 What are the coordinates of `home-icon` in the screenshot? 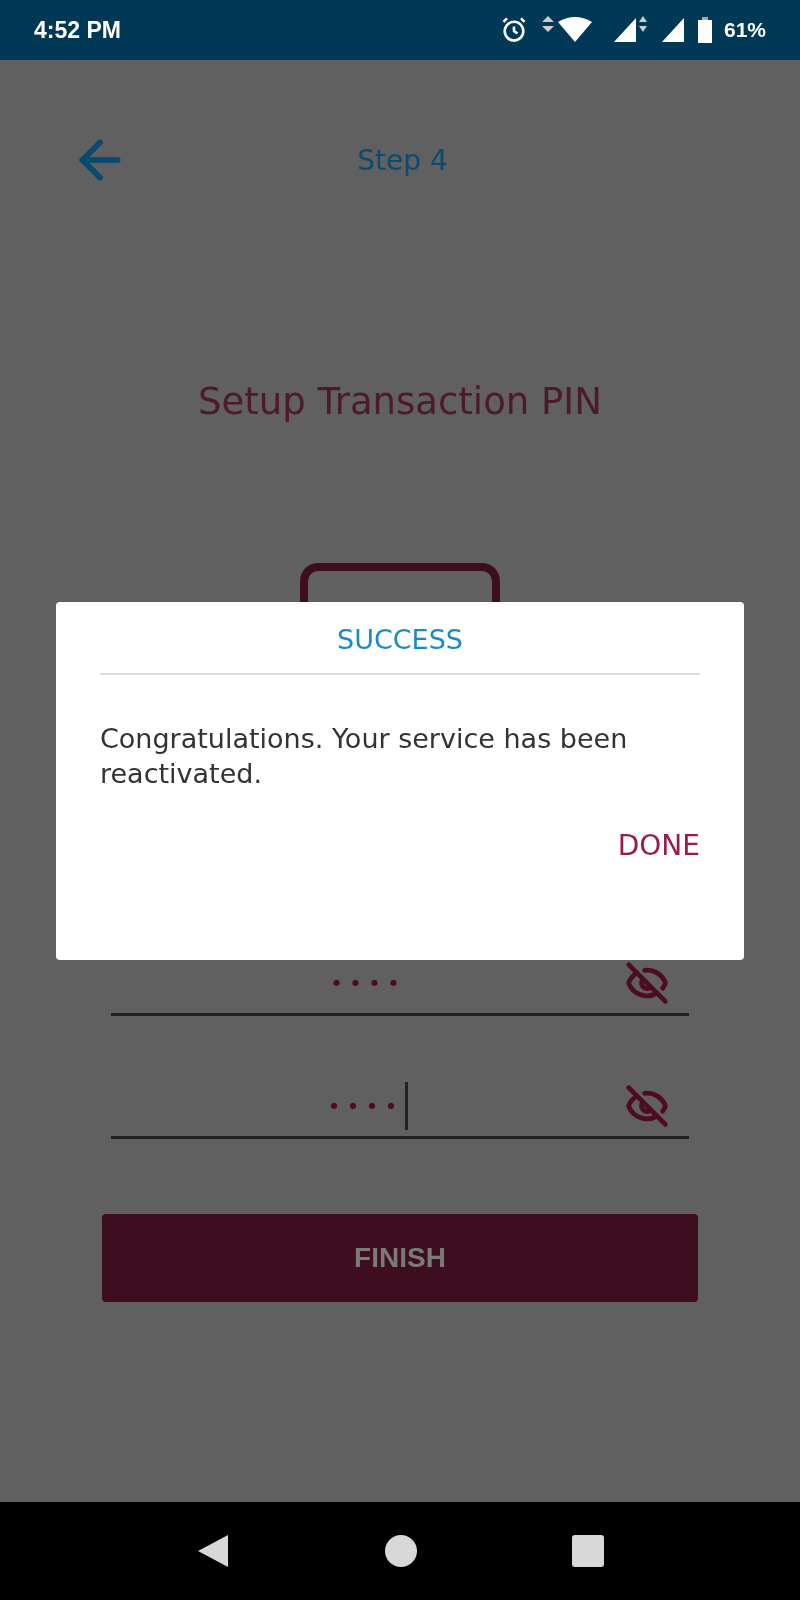 It's located at (401, 1551).